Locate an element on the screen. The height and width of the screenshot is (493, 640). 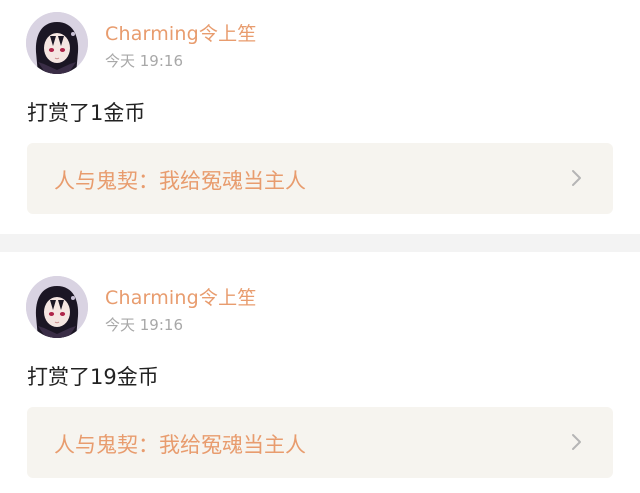
card-separator is located at coordinates (320, 243).